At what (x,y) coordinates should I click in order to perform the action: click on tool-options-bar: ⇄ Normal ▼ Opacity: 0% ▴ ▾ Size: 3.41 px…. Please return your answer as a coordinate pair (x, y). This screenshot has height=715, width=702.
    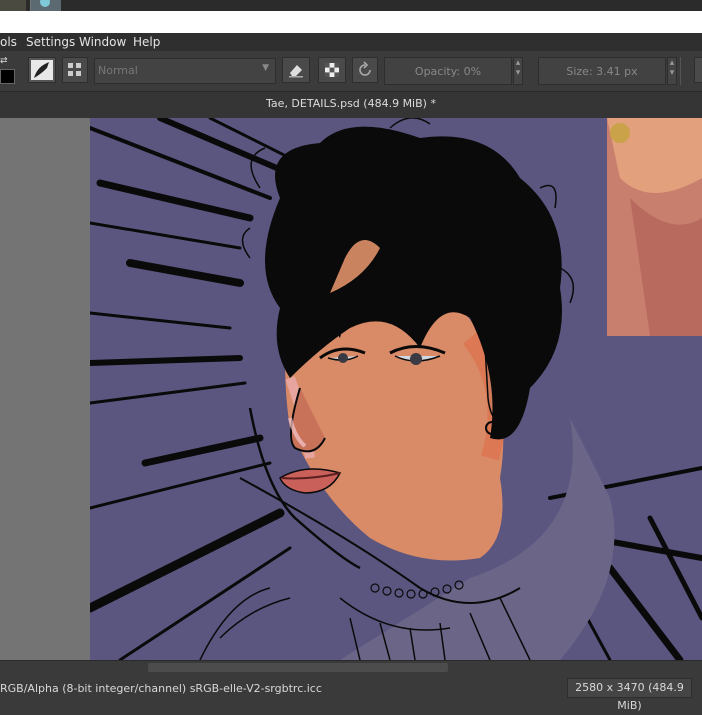
    Looking at the image, I should click on (351, 71).